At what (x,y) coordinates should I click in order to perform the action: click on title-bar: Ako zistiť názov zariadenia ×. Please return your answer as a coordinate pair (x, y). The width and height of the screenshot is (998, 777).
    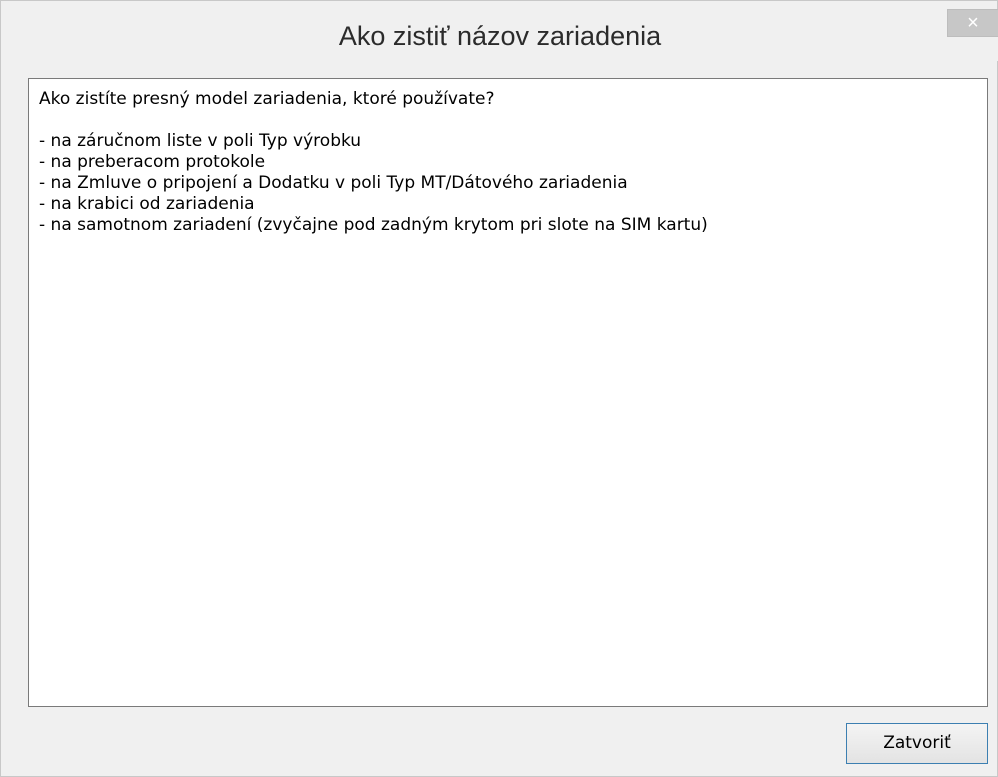
    Looking at the image, I should click on (499, 35).